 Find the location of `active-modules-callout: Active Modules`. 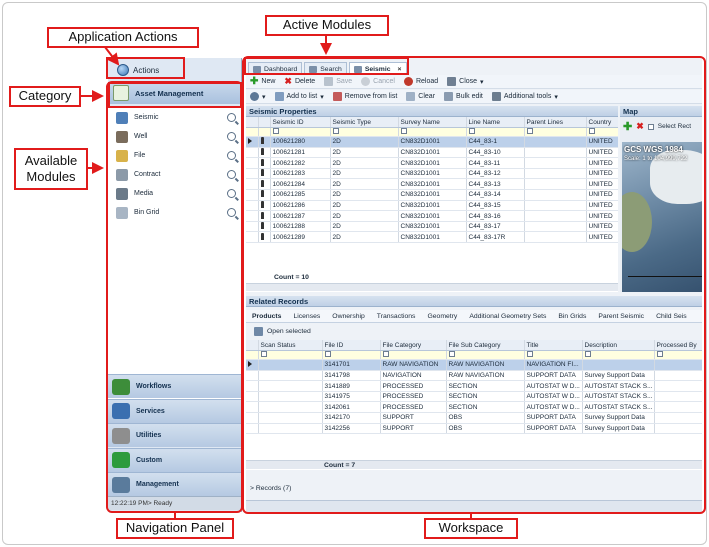

active-modules-callout: Active Modules is located at coordinates (327, 25).